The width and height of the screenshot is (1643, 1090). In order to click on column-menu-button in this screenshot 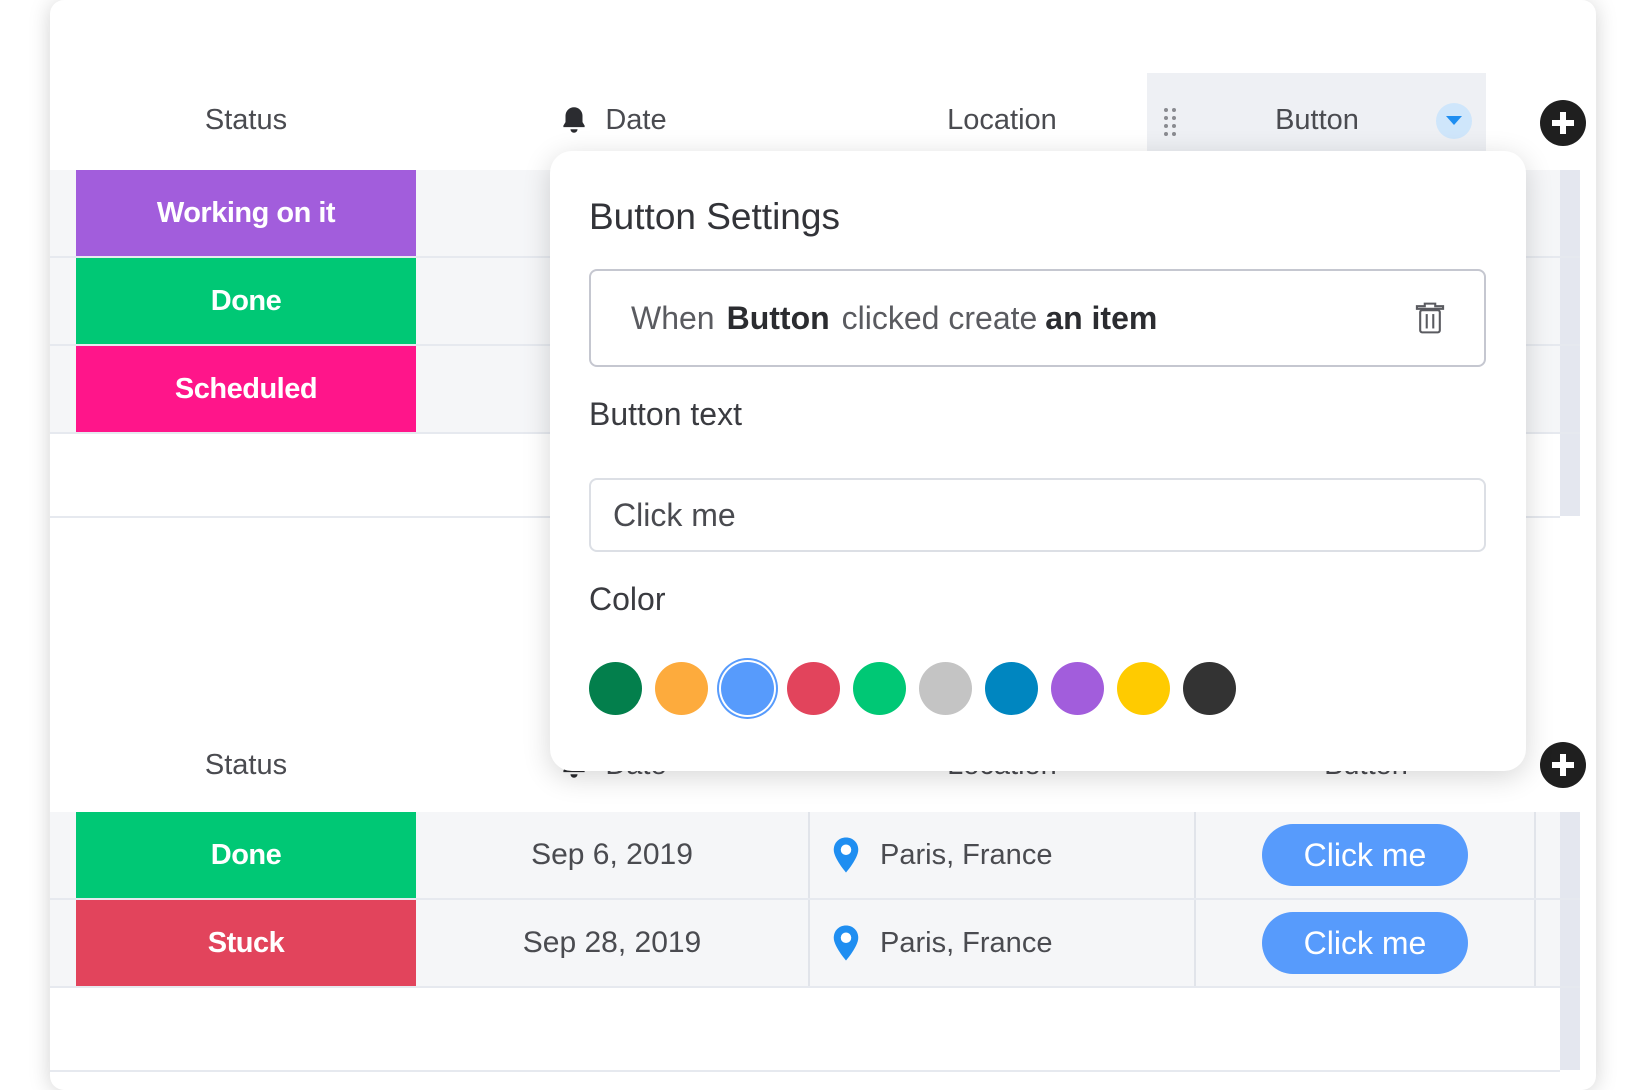, I will do `click(1454, 121)`.